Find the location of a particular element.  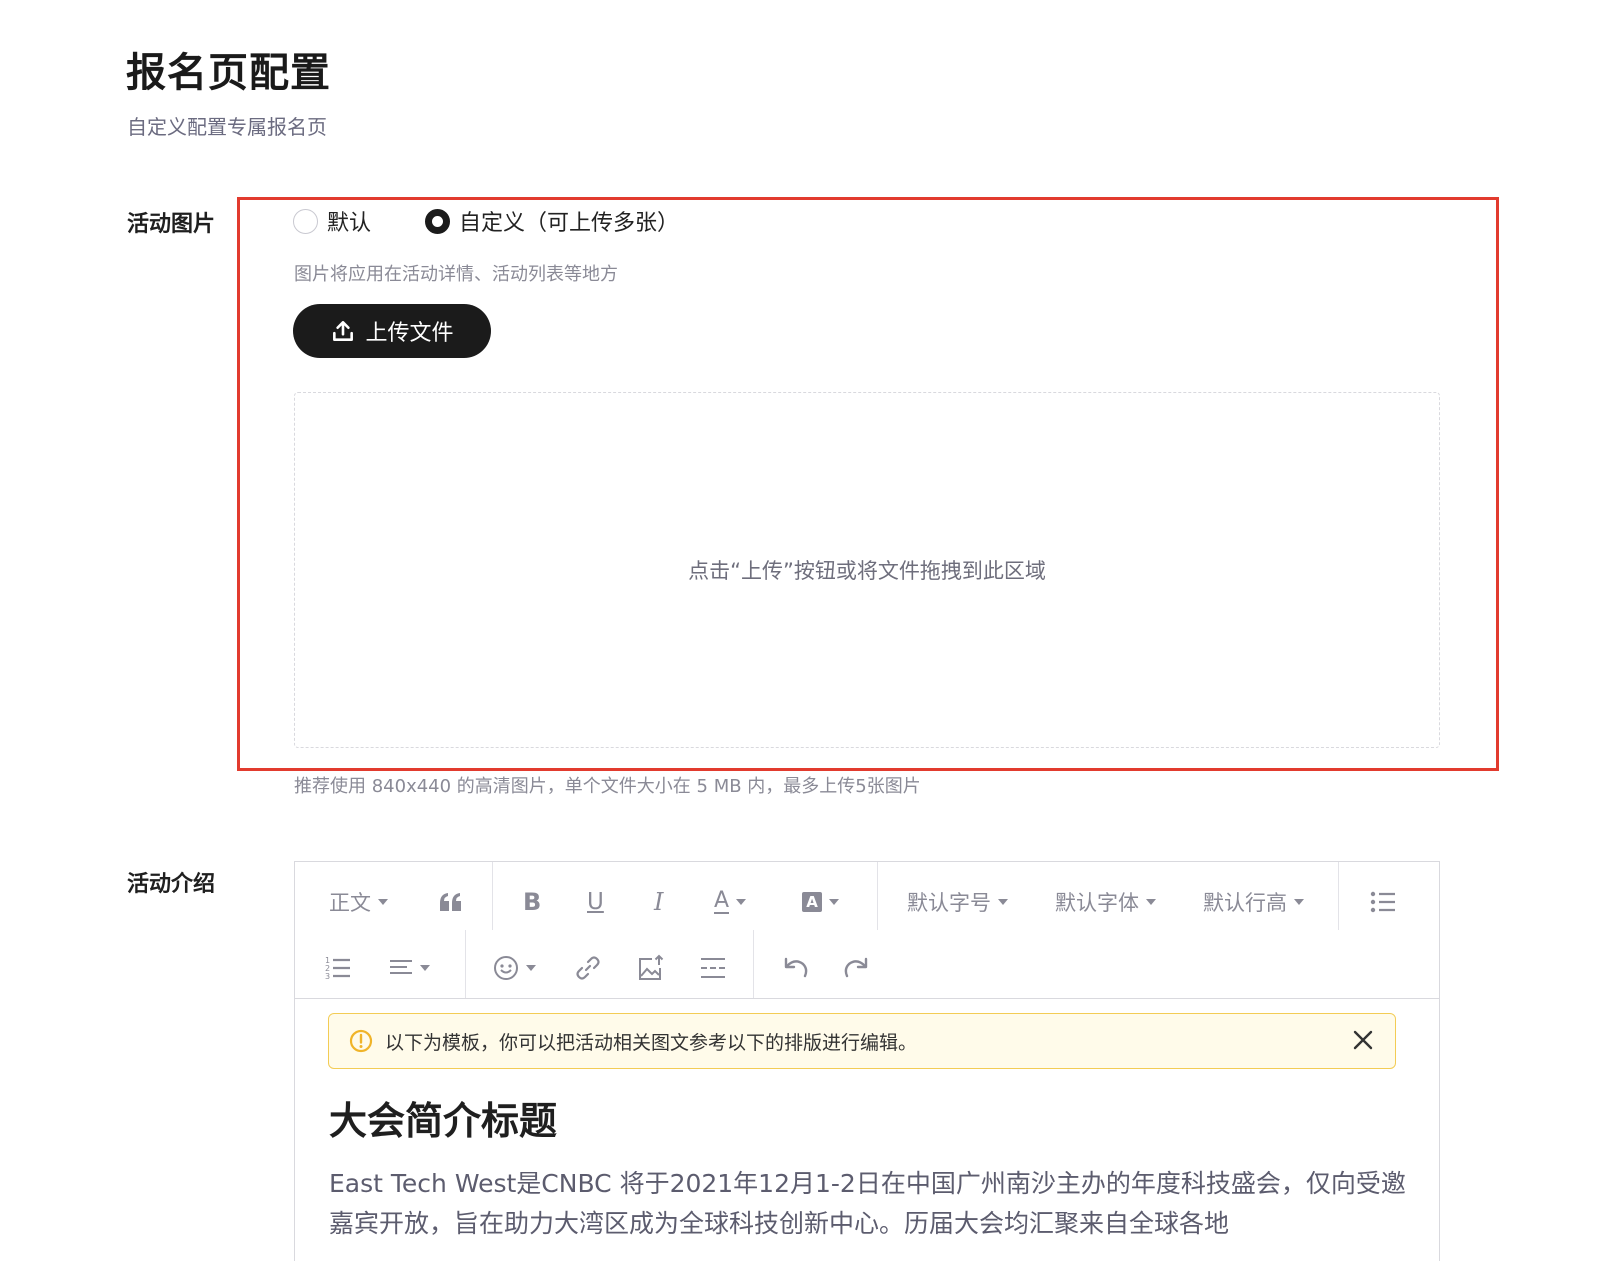

numbered-list-icon: 1 2 3 is located at coordinates (337, 968).